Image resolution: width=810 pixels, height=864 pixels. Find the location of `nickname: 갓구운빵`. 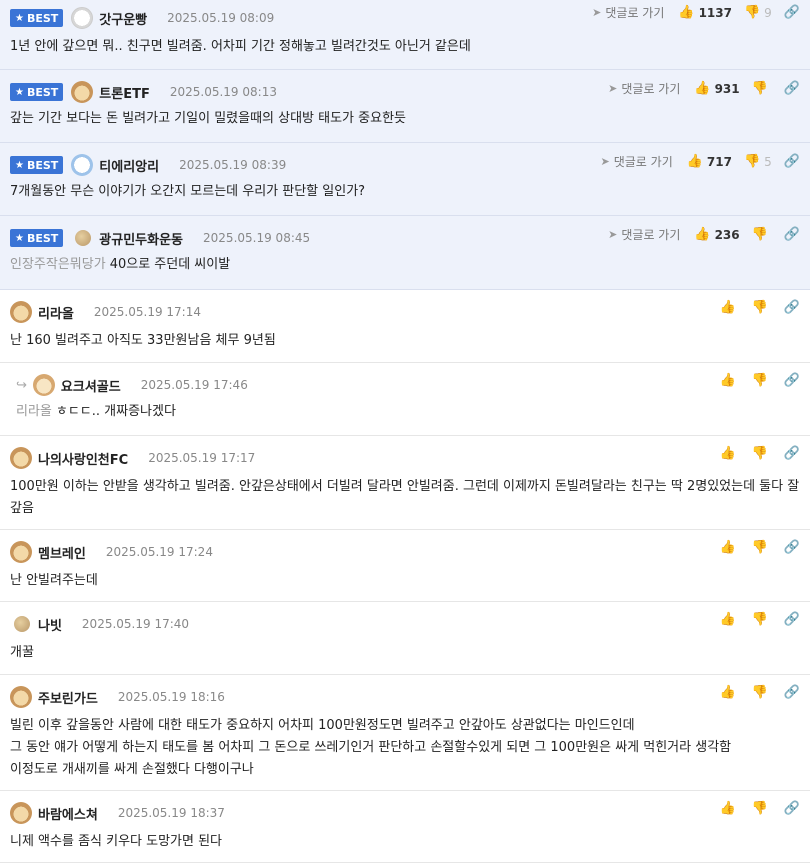

nickname: 갓구운빵 is located at coordinates (123, 18).